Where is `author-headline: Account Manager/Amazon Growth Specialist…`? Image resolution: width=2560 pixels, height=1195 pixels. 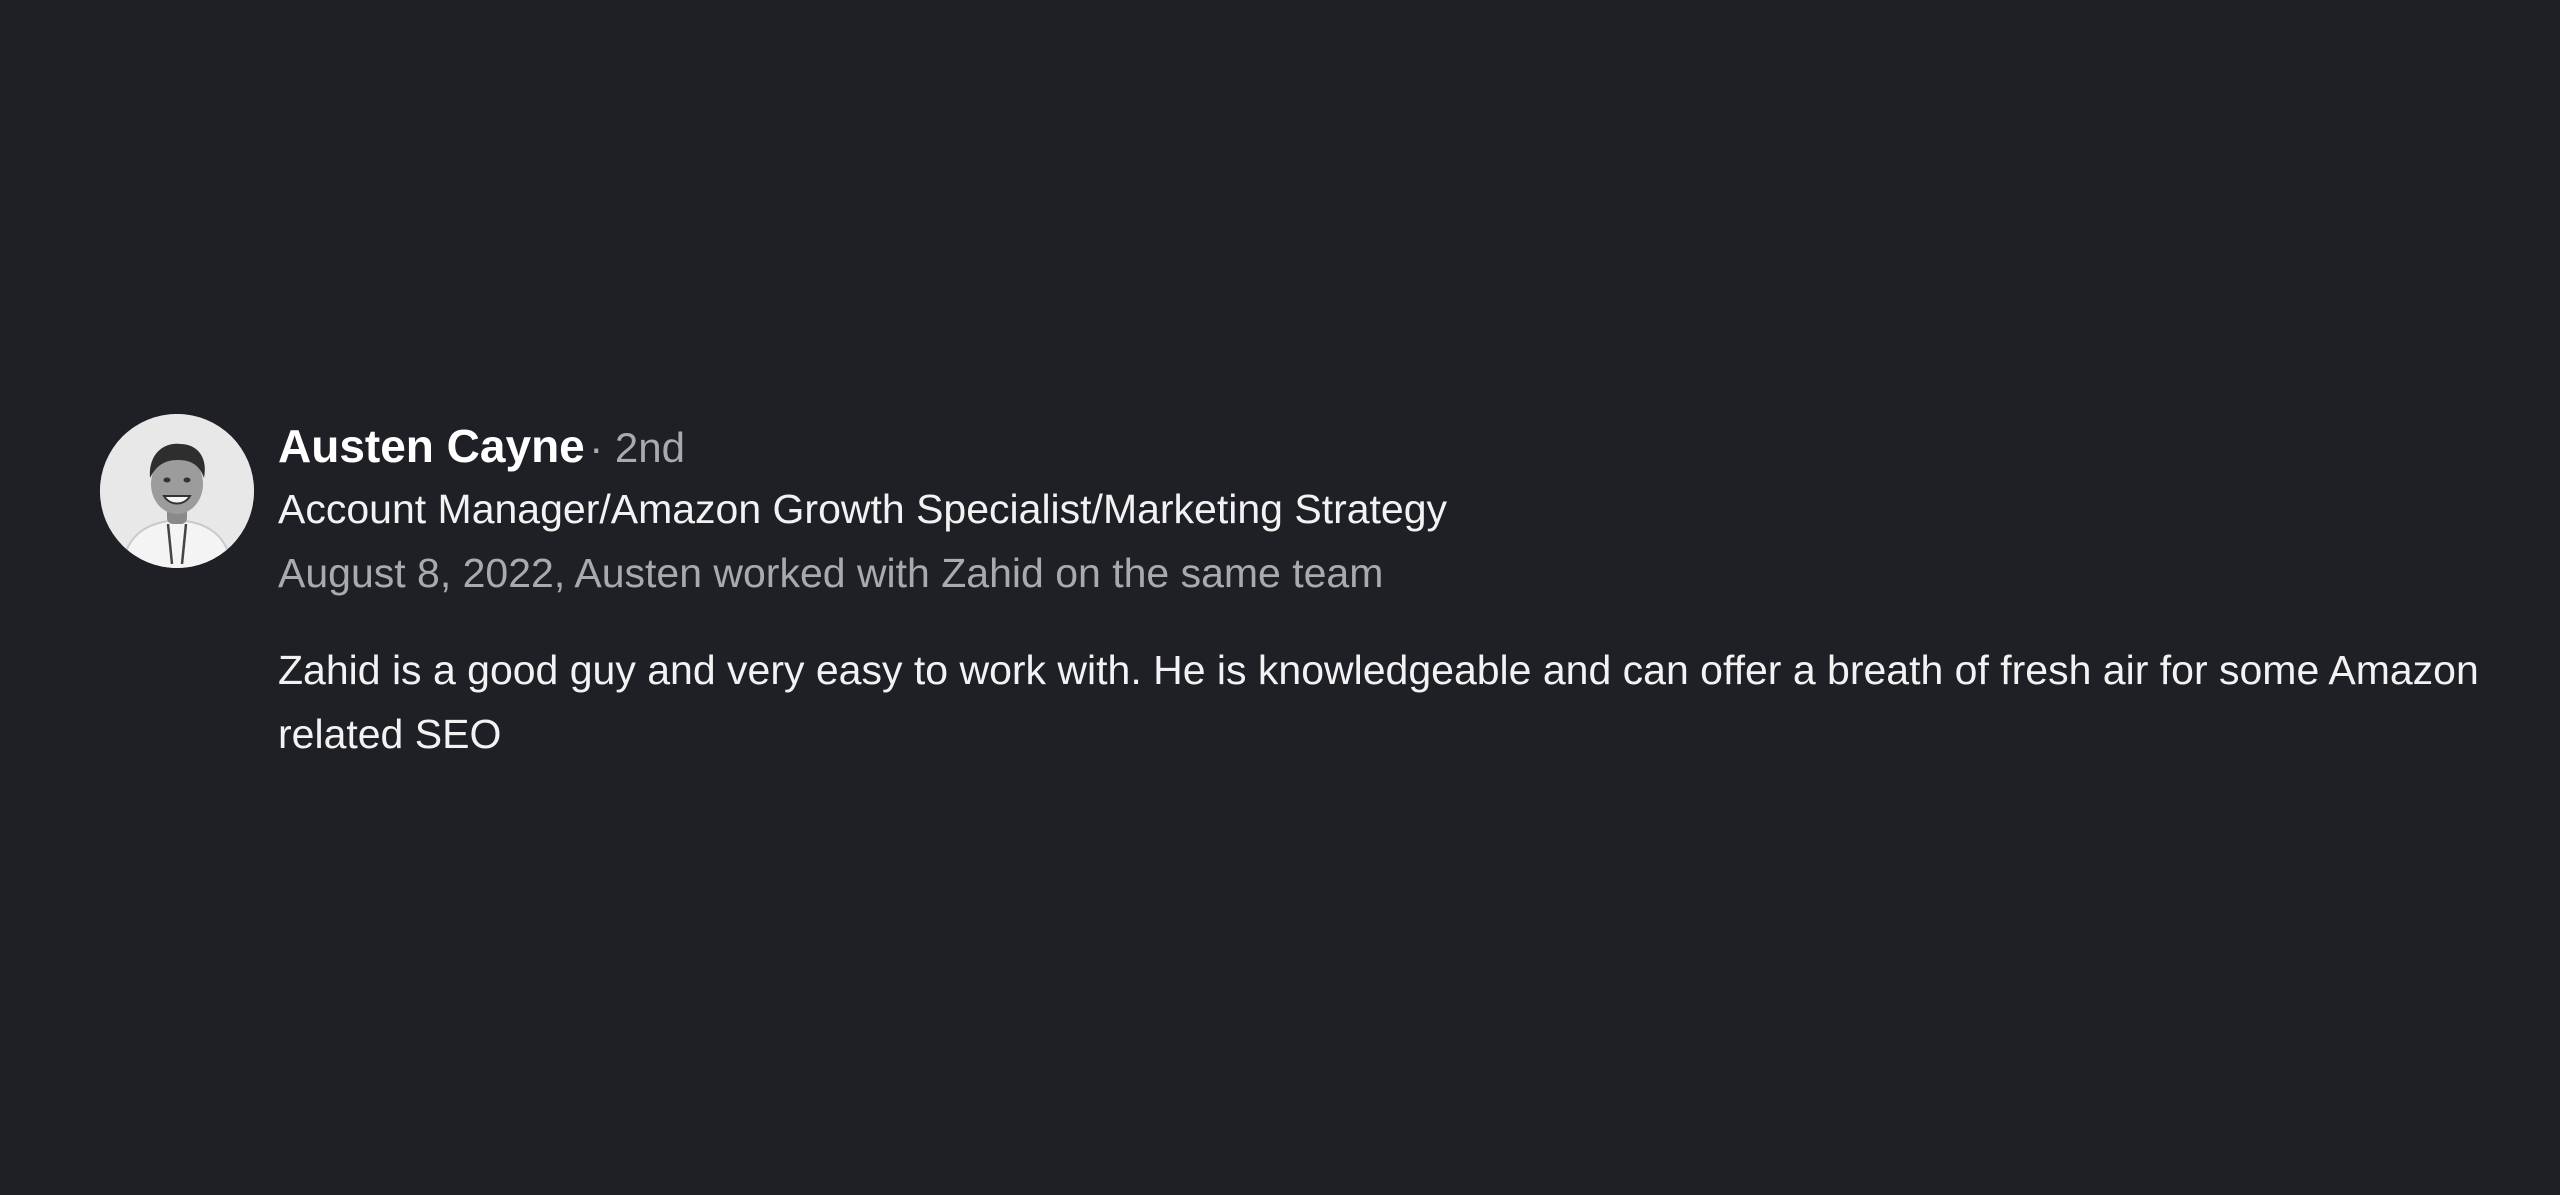 author-headline: Account Manager/Amazon Growth Specialist… is located at coordinates (863, 509).